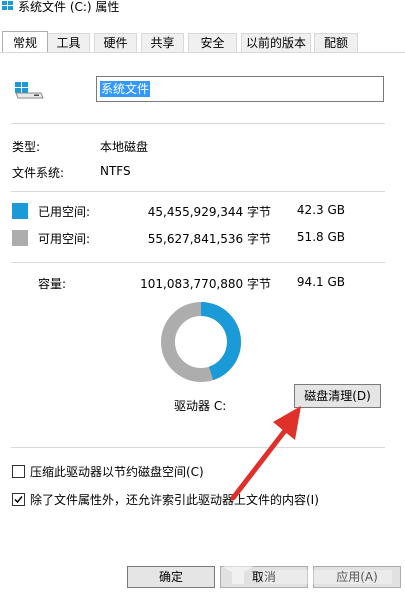  Describe the element at coordinates (212, 42) in the screenshot. I see `tab-security: 安全` at that location.